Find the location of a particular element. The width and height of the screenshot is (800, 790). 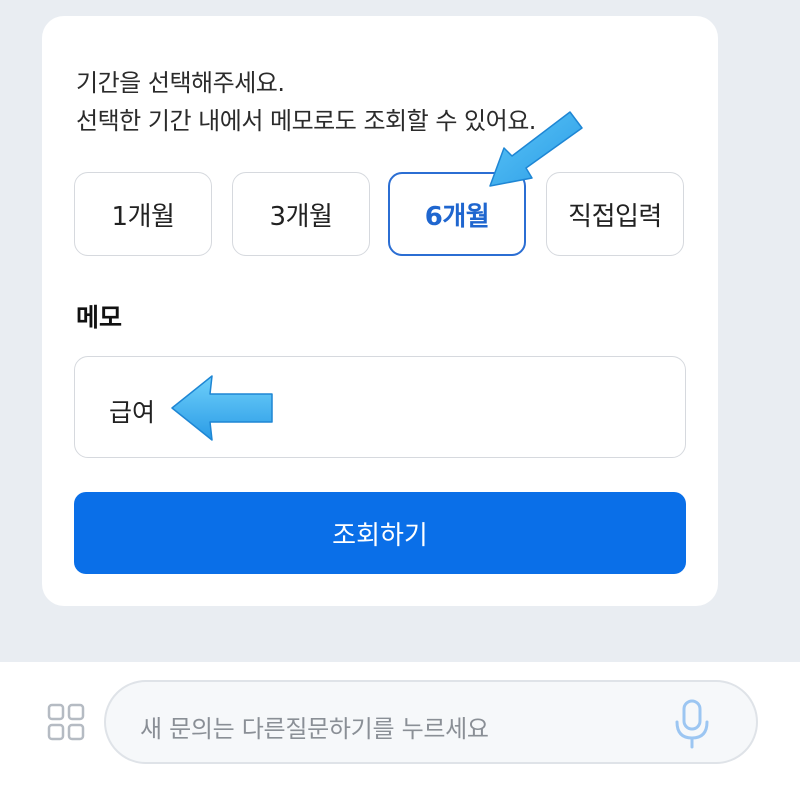

chat-message-input: 새 문의는 다른질문하기를 누르세요 is located at coordinates (431, 722).